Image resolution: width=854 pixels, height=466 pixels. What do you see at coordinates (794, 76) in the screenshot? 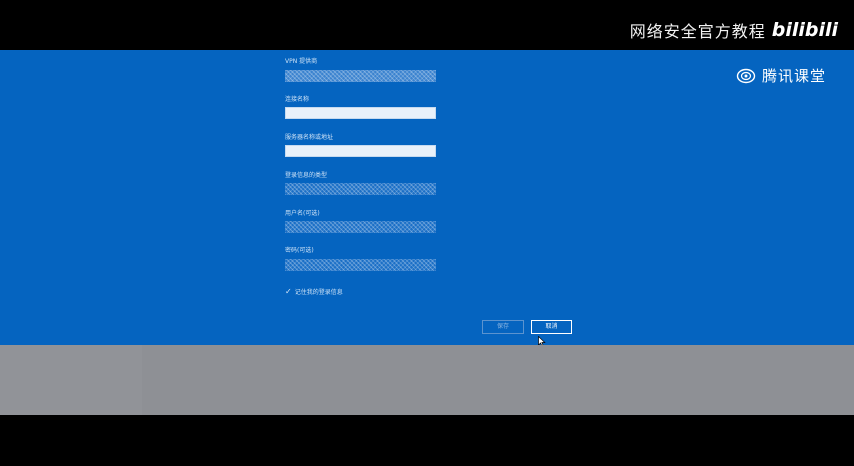
I see `brand-name: 腾讯课堂` at bounding box center [794, 76].